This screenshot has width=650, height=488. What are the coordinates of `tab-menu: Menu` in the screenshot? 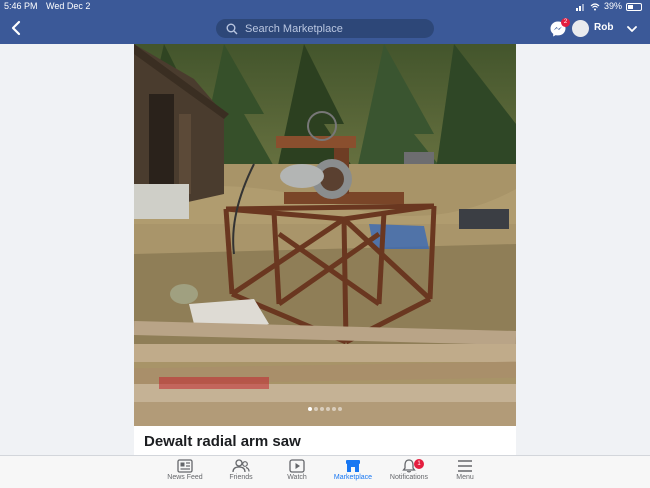 It's located at (465, 470).